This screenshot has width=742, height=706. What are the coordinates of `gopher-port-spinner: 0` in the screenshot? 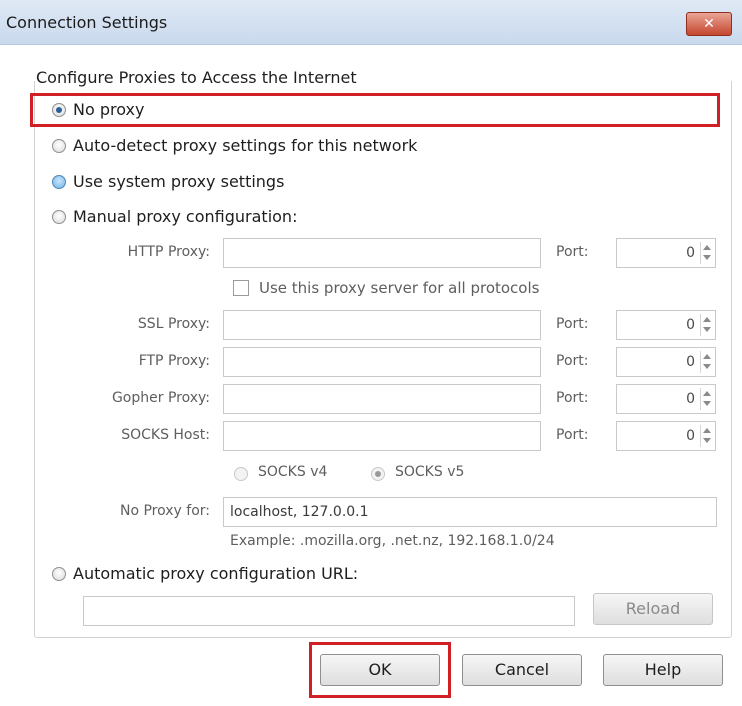 It's located at (666, 399).